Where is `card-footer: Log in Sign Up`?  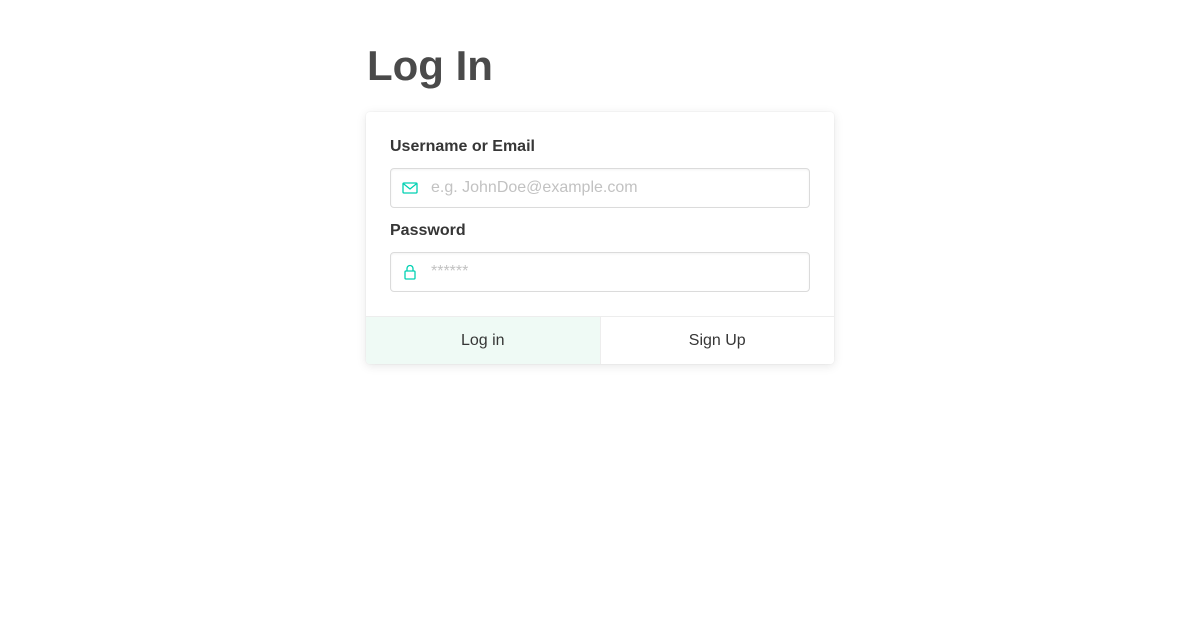 card-footer: Log in Sign Up is located at coordinates (600, 340).